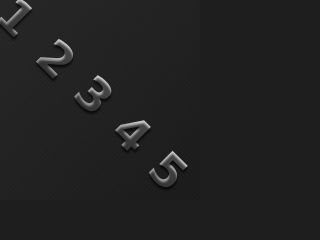  Describe the element at coordinates (56, 59) in the screenshot. I see `digit-two: 2` at that location.